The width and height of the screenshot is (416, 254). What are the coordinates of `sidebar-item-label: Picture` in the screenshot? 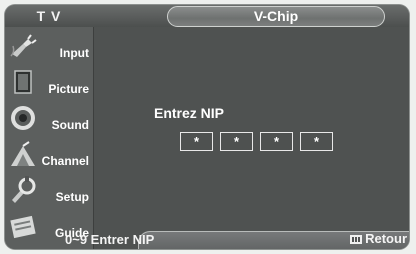 It's located at (68, 89).